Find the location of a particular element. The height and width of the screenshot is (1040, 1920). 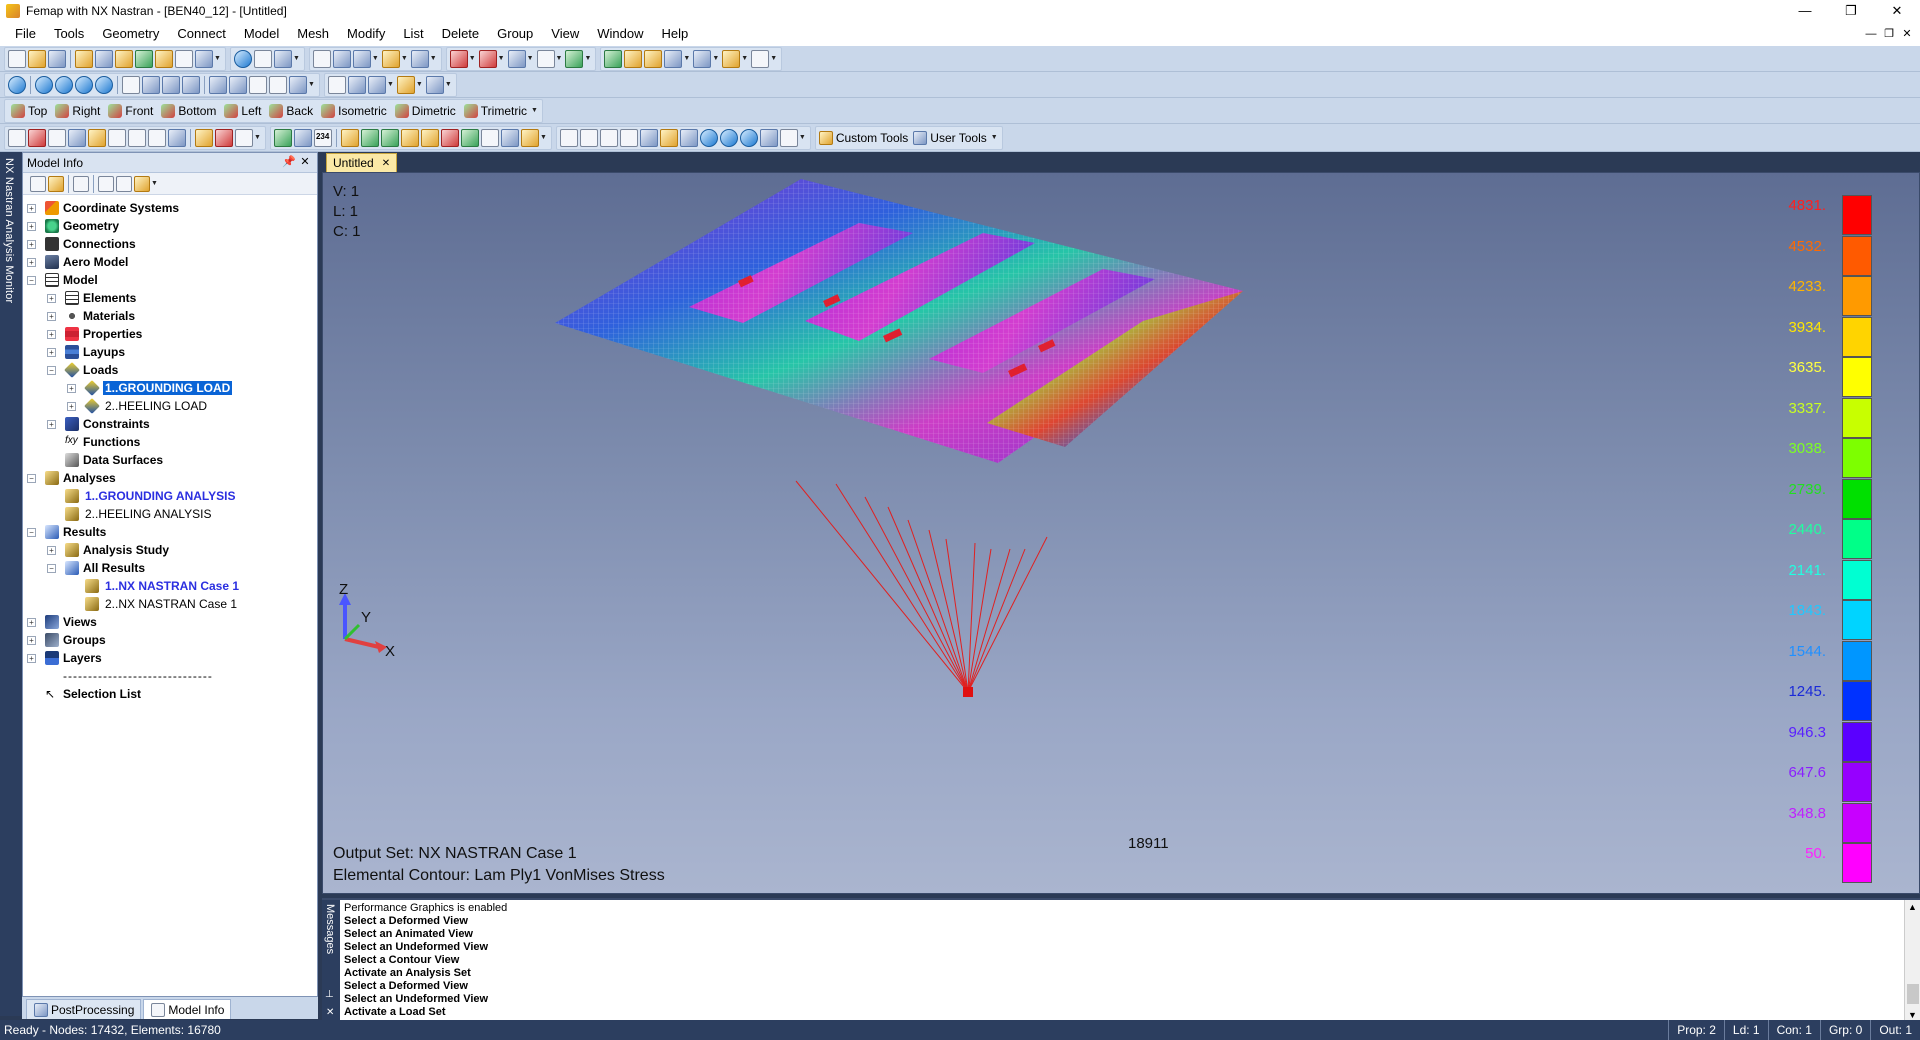

zoom-window-icon is located at coordinates (258, 84).